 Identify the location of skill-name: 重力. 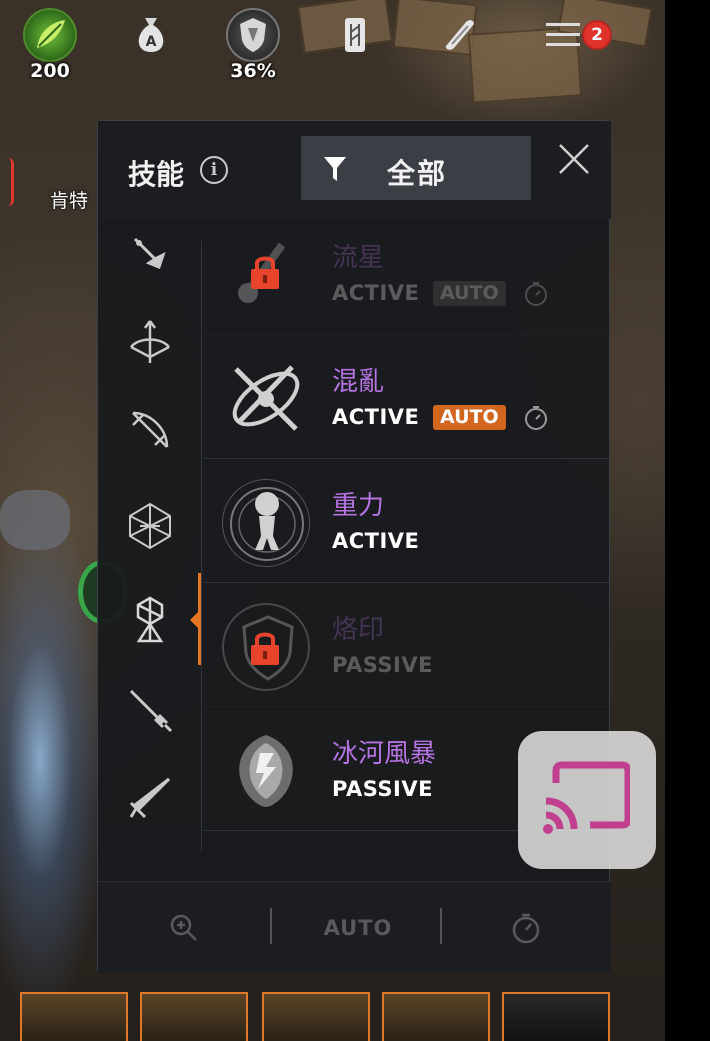
(358, 506).